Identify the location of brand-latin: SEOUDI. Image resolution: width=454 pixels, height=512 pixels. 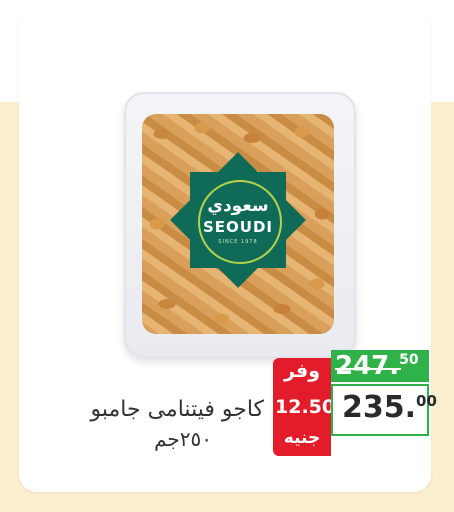
(237, 227).